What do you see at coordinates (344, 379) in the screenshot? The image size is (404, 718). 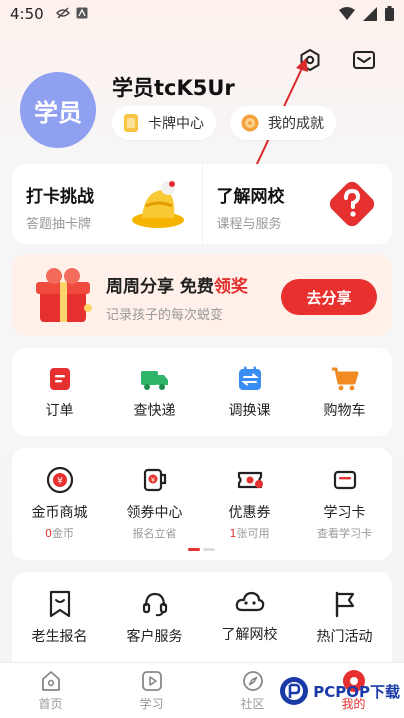 I see `cart-icon` at bounding box center [344, 379].